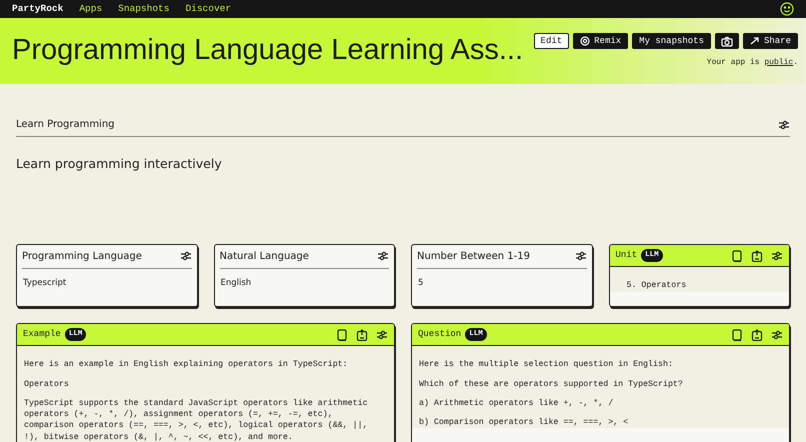 The width and height of the screenshot is (806, 442). Describe the element at coordinates (656, 286) in the screenshot. I see `output-text: 5. Operators` at that location.